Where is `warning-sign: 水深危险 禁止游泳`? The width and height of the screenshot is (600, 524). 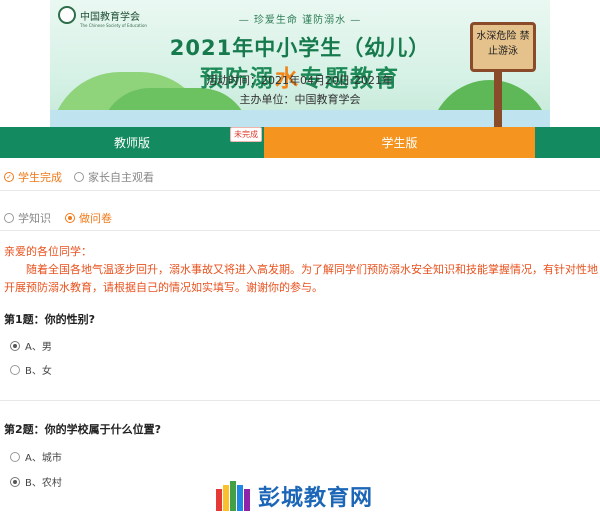
warning-sign: 水深危险 禁止游泳 is located at coordinates (503, 47).